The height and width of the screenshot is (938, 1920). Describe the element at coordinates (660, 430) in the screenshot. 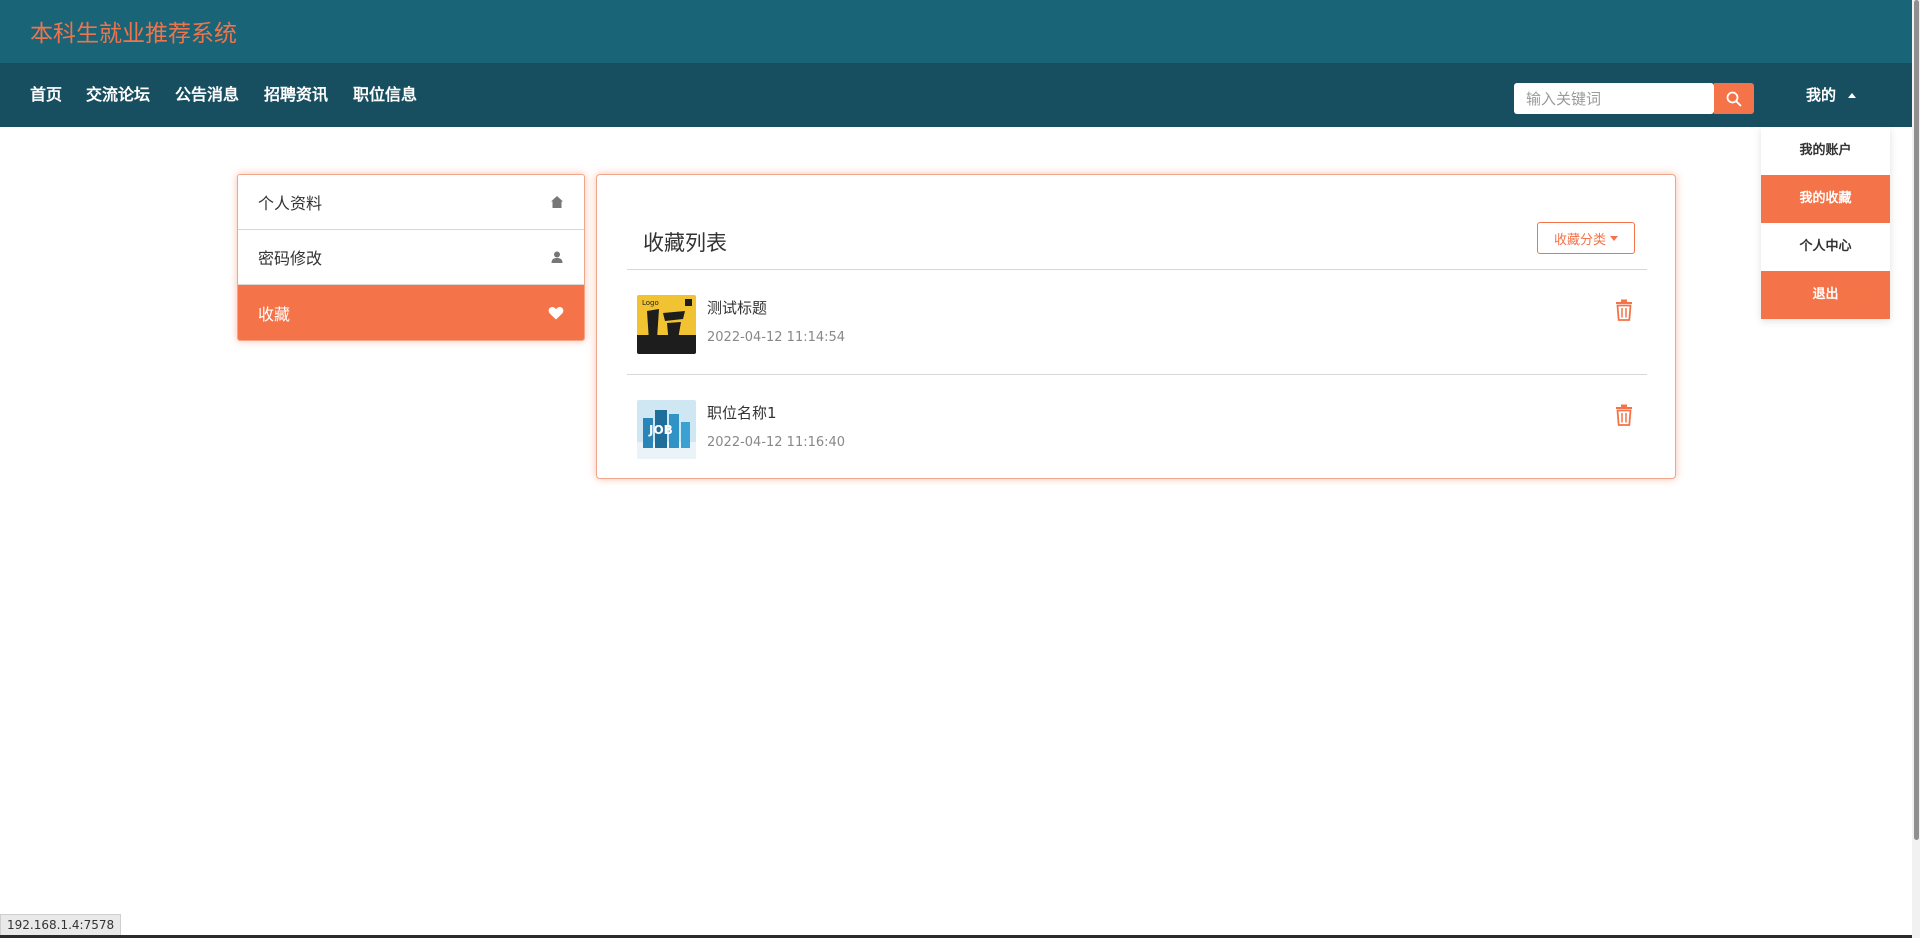

I see `svg-text: JOB` at that location.